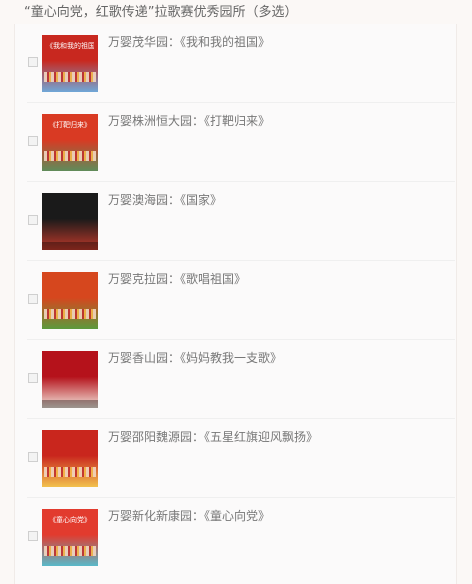 The image size is (472, 584). I want to click on option-label: 万婴香山园：《妈妈教我一支歌》, so click(195, 358).